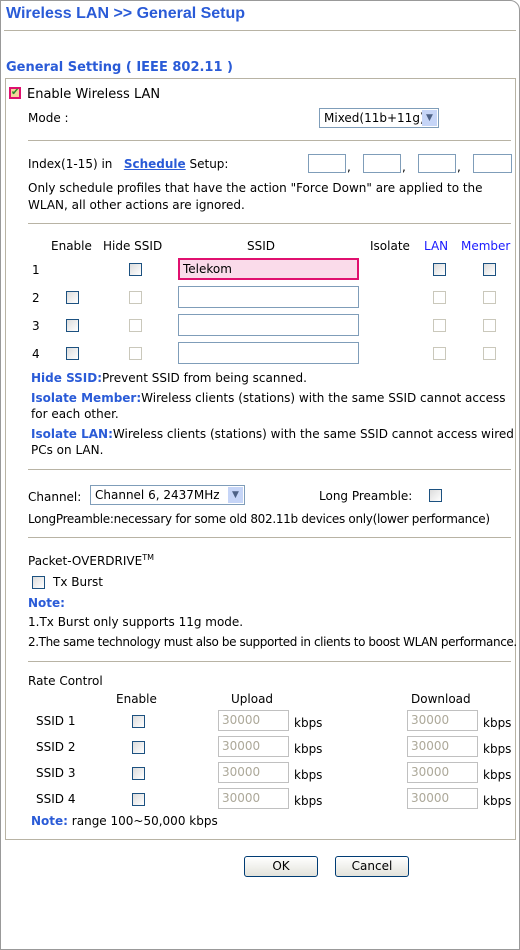 The height and width of the screenshot is (950, 520). Describe the element at coordinates (36, 298) in the screenshot. I see `ssid-index: 2` at that location.